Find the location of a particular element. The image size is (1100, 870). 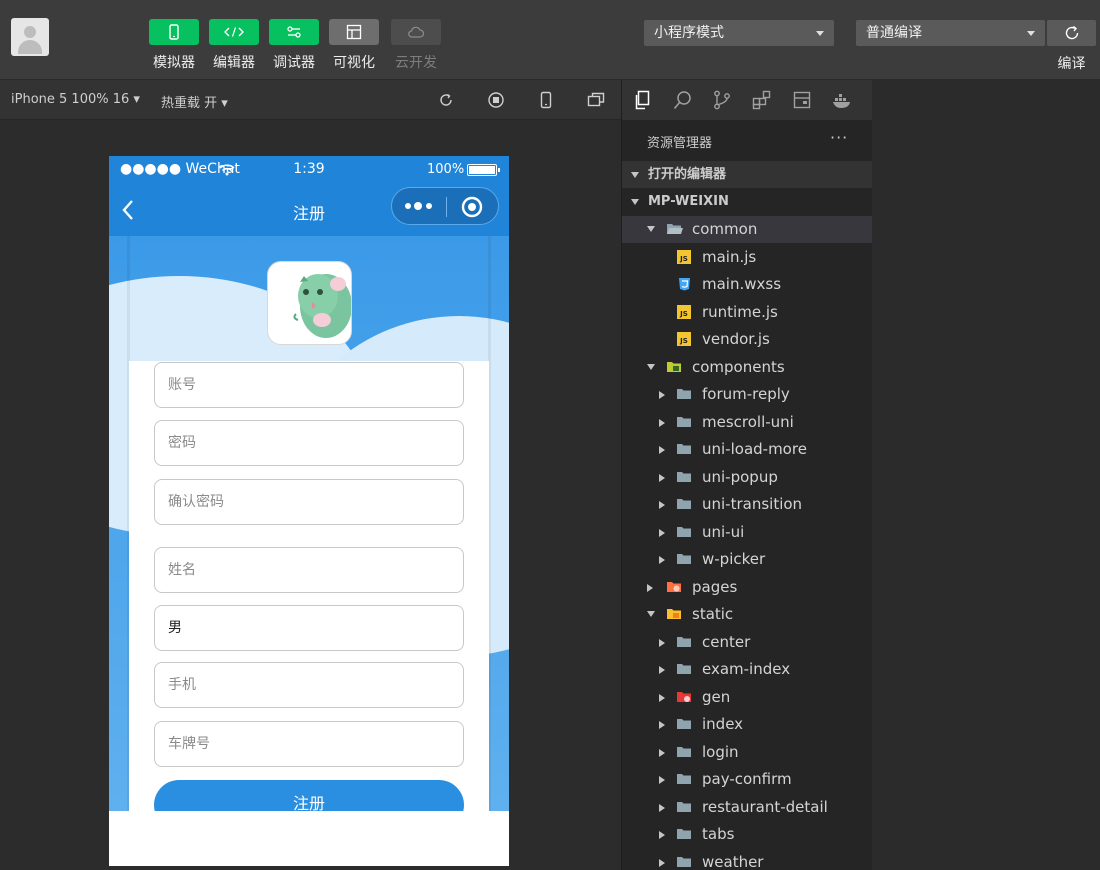

close-miniprogram-icon is located at coordinates (472, 207).